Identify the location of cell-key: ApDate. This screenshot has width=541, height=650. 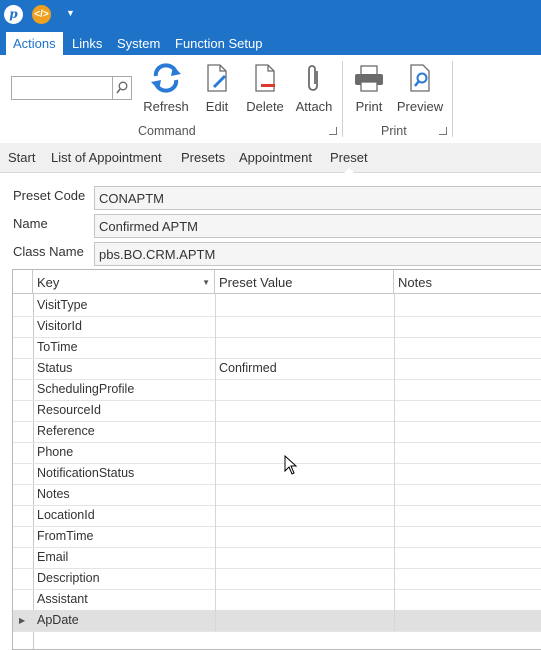
(125, 620).